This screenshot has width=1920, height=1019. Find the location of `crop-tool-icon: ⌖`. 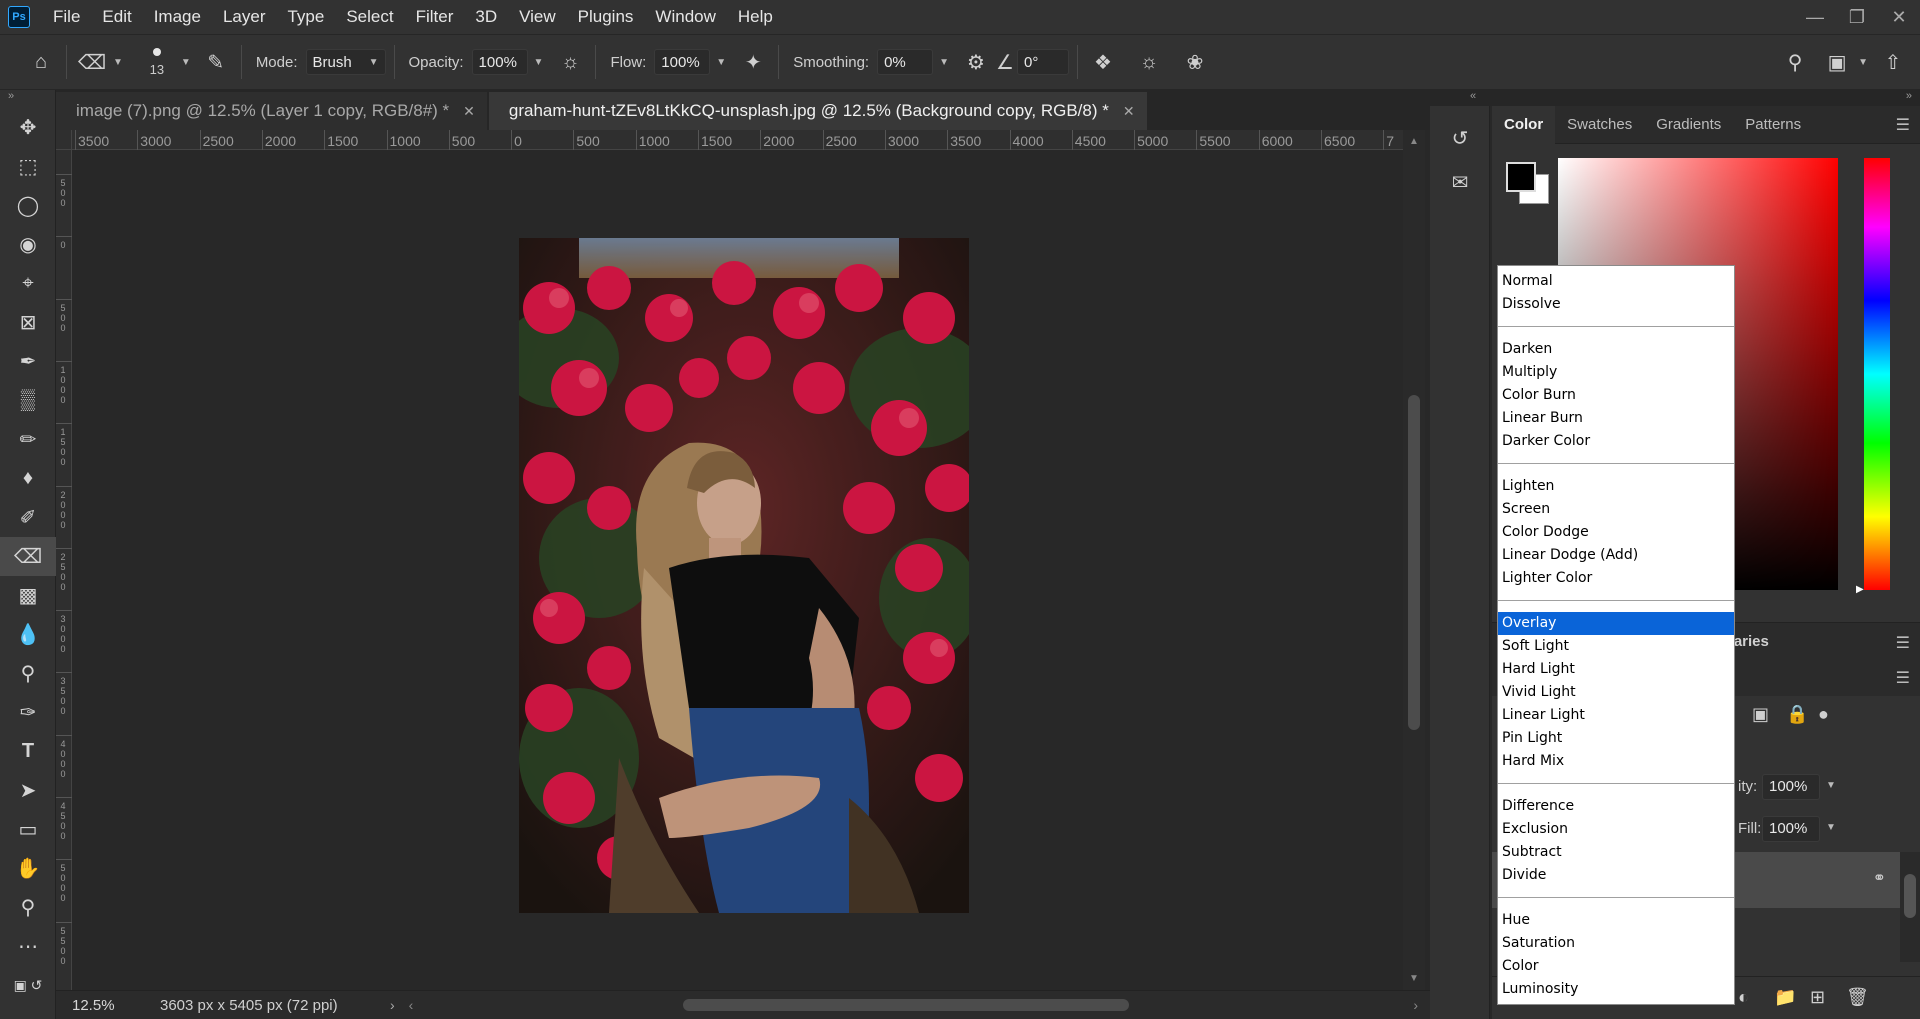

crop-tool-icon: ⌖ is located at coordinates (28, 283).